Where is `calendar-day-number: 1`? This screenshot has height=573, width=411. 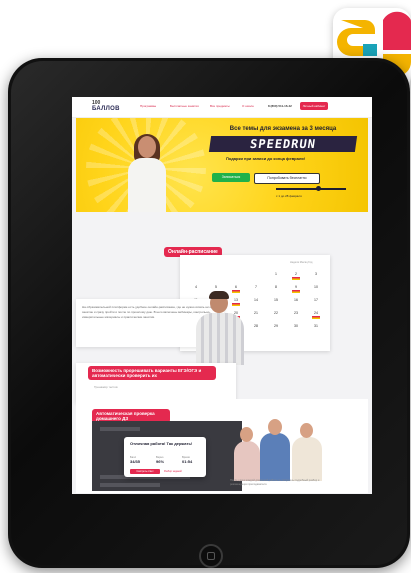
calendar-day-number: 1 is located at coordinates (276, 274).